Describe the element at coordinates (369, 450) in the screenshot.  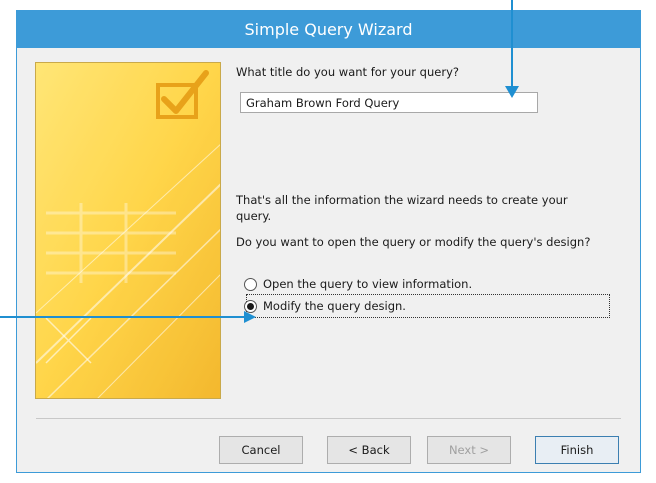
I see `back-button: < Back` at that location.